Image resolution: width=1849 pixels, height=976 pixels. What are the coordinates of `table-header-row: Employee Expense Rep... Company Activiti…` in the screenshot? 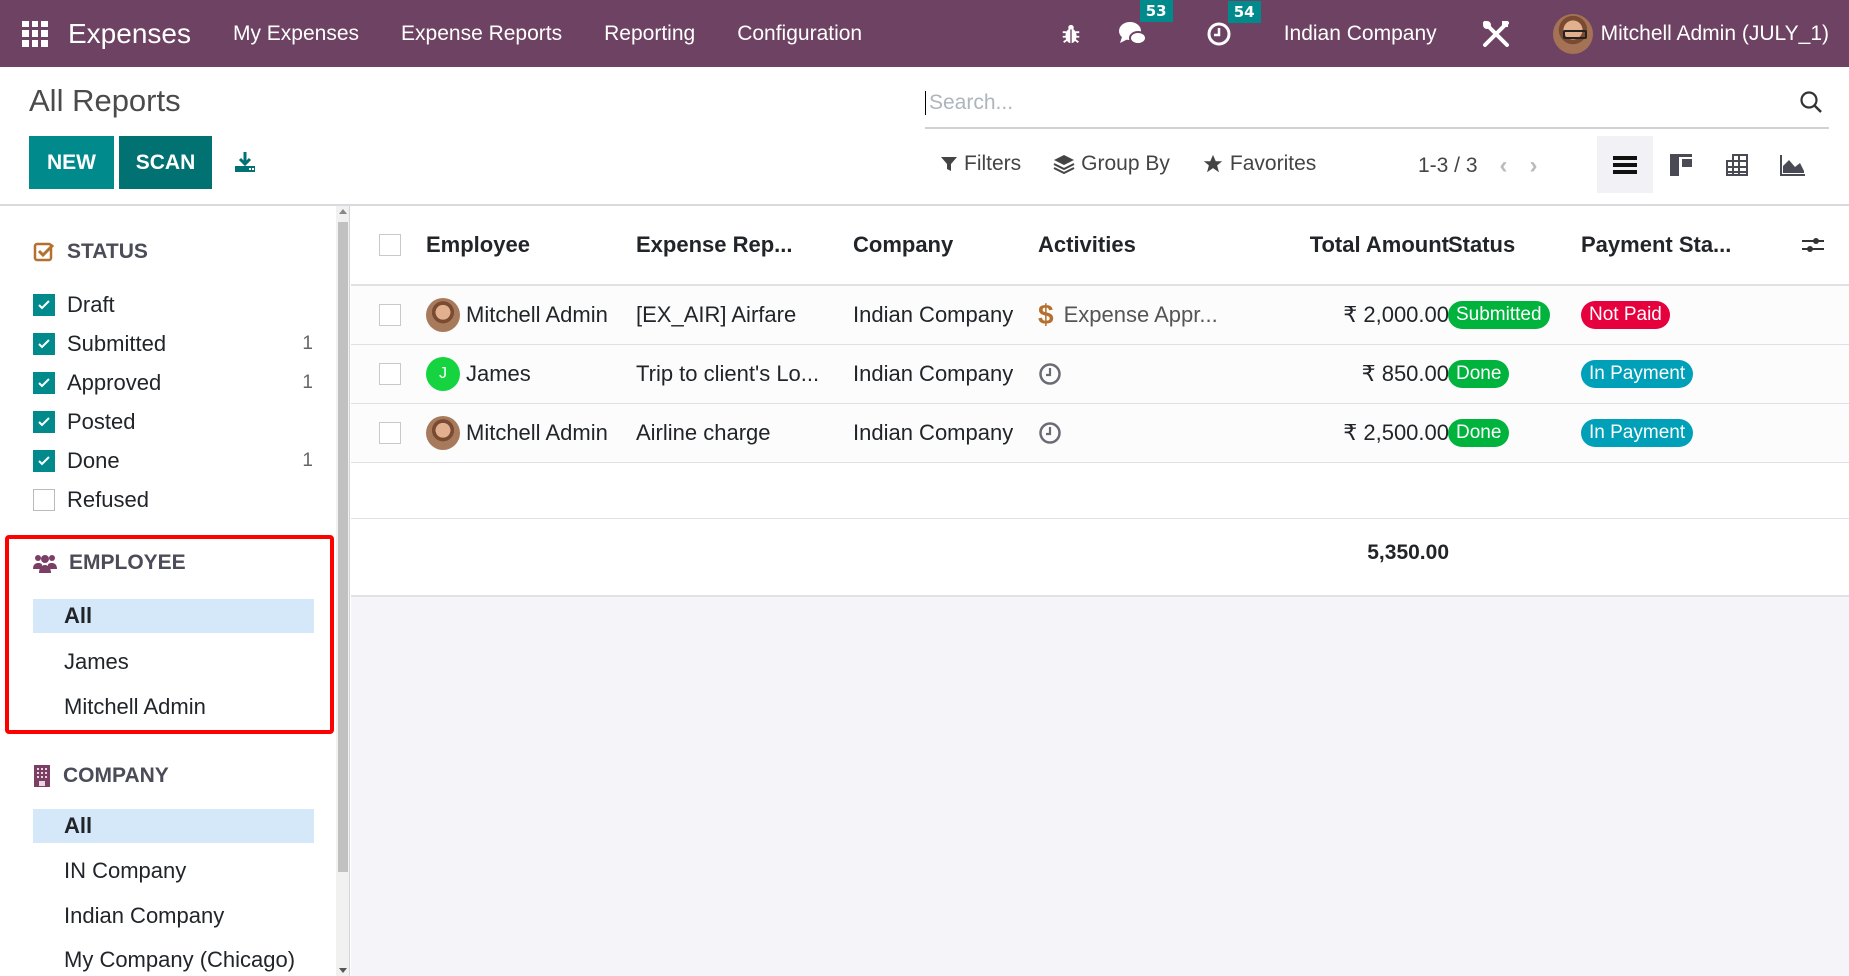 It's located at (1100, 246).